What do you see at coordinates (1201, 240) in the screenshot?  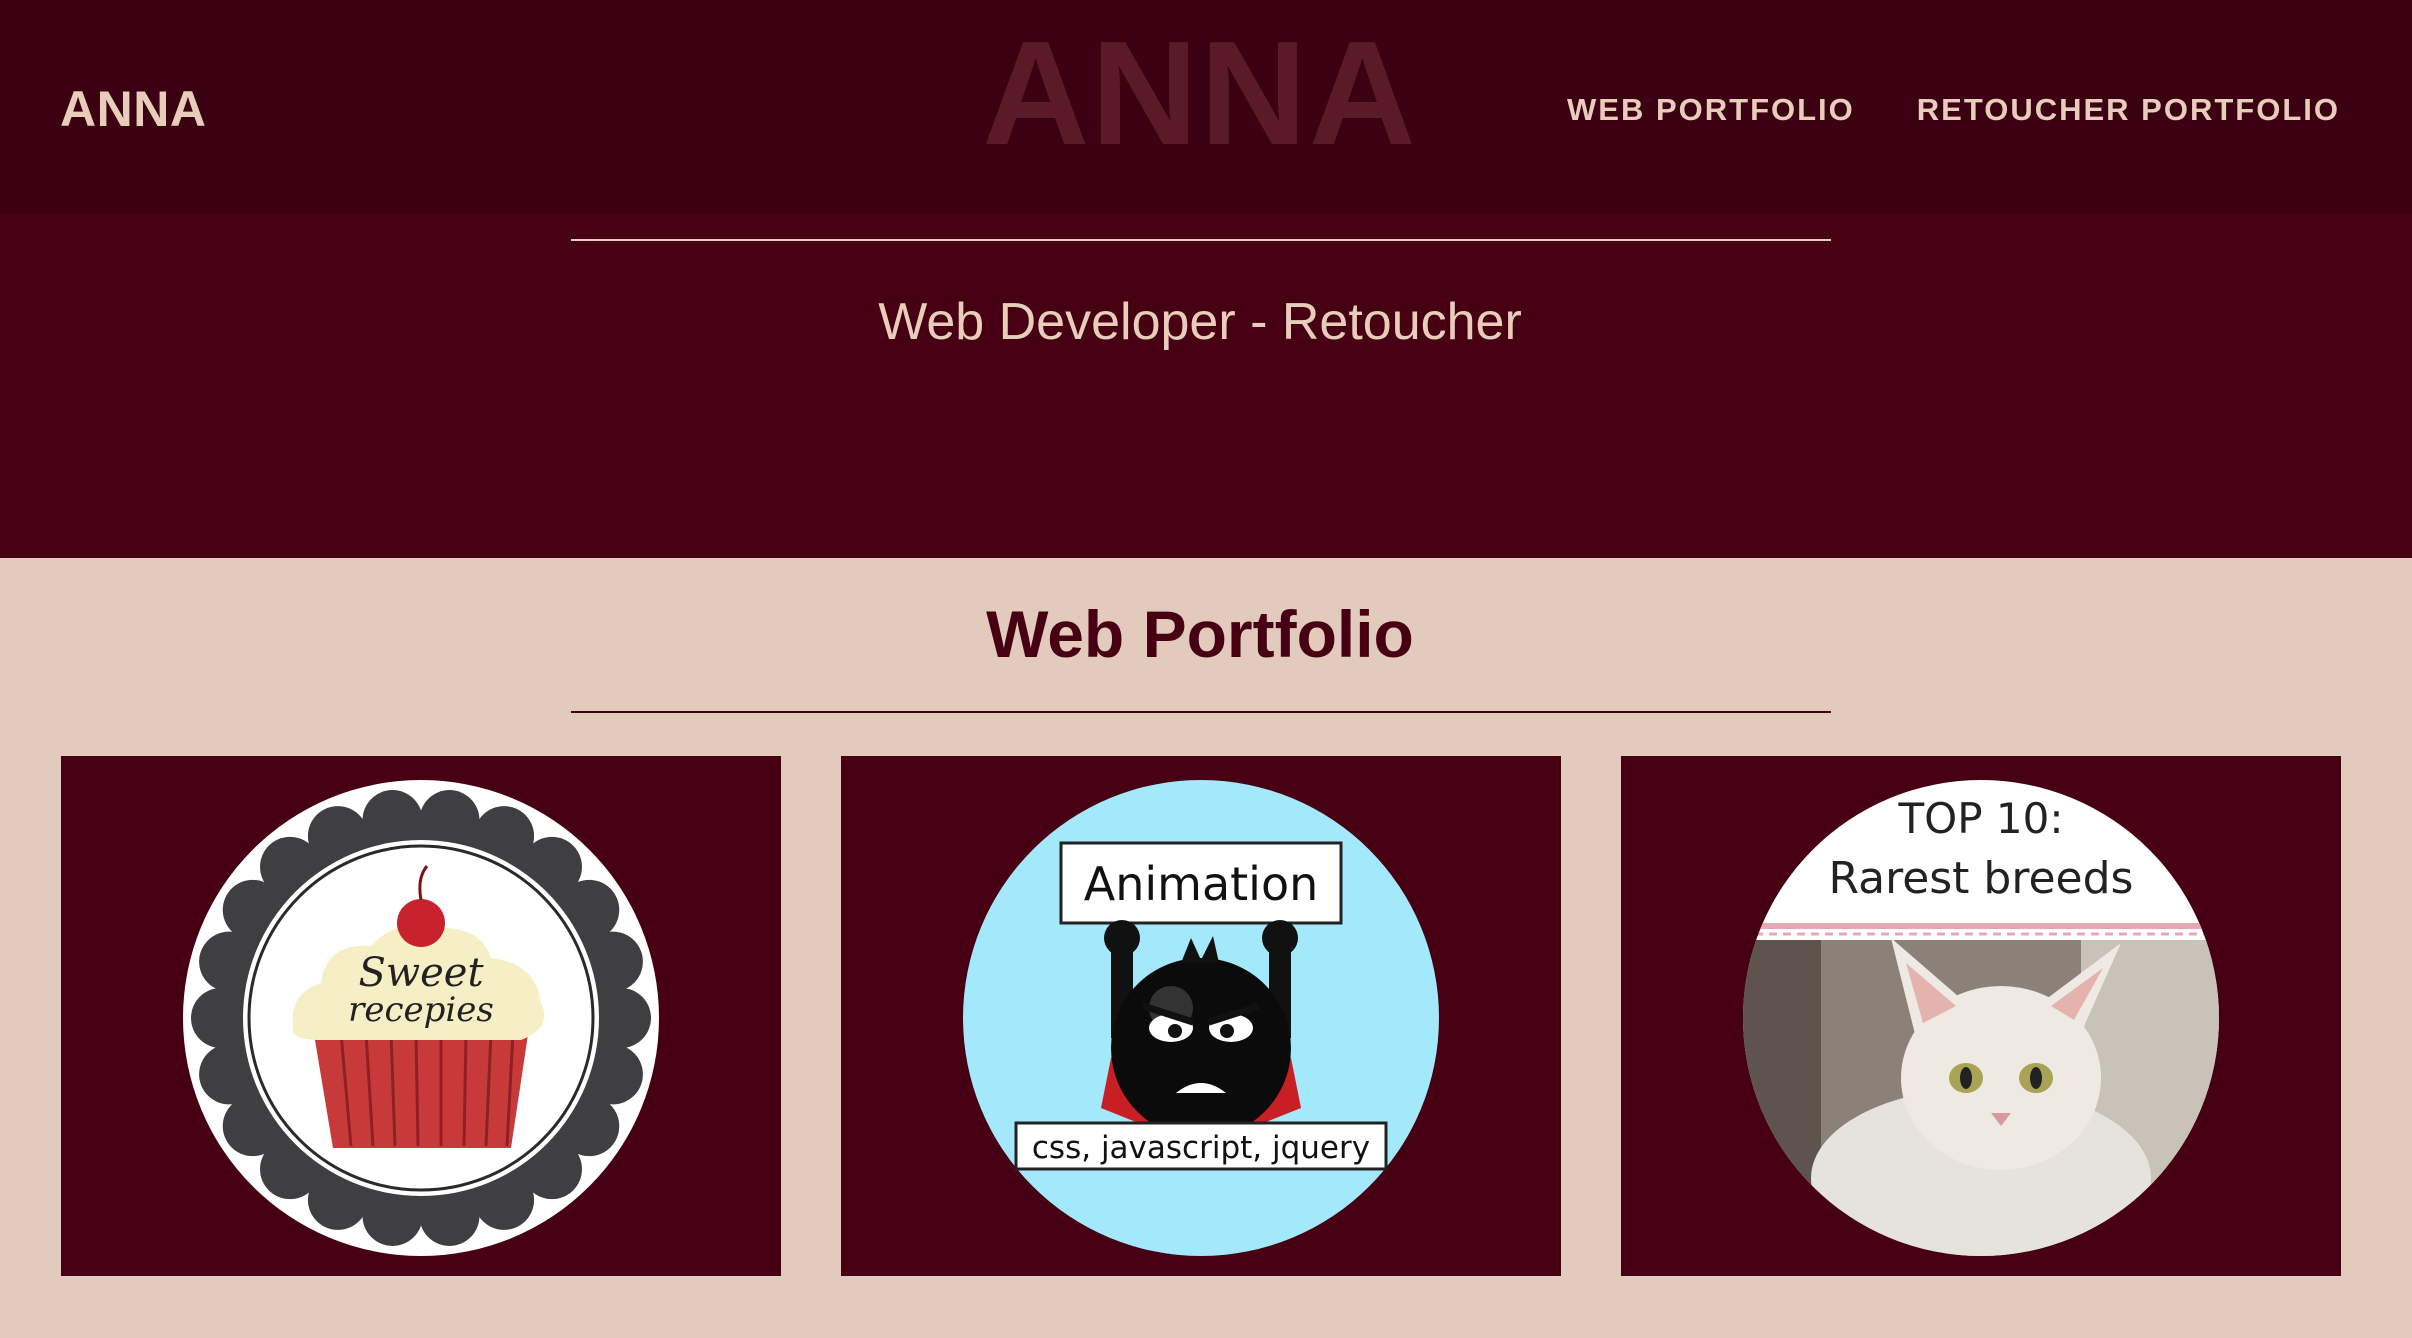 I see `top-divider` at bounding box center [1201, 240].